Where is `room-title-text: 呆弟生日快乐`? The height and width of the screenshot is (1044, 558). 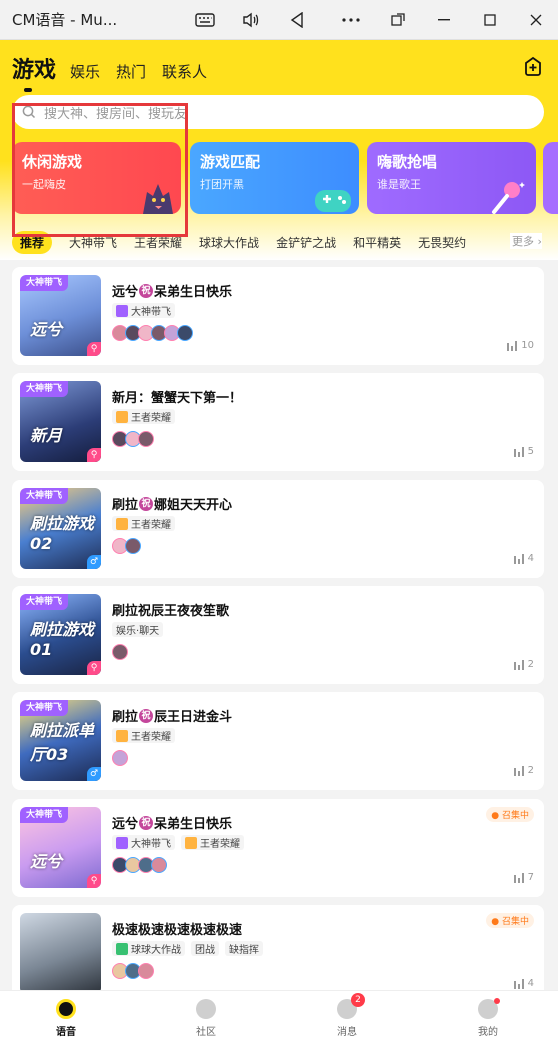
room-title-text: 呆弟生日快乐 is located at coordinates (193, 292).